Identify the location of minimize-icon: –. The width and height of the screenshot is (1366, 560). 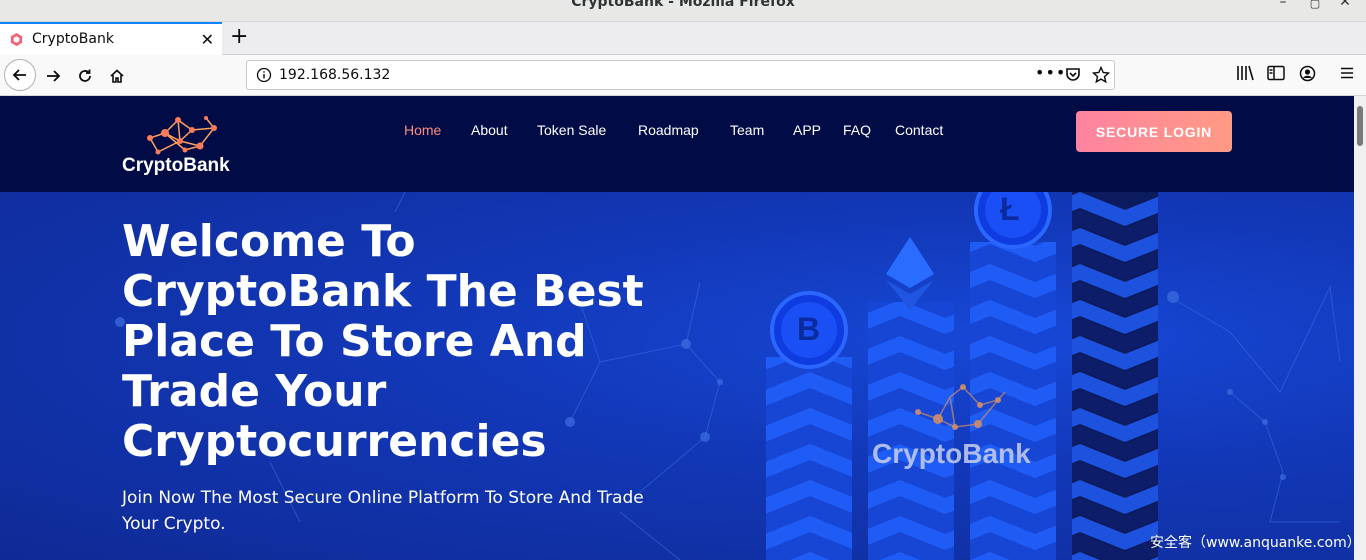
(1283, 5).